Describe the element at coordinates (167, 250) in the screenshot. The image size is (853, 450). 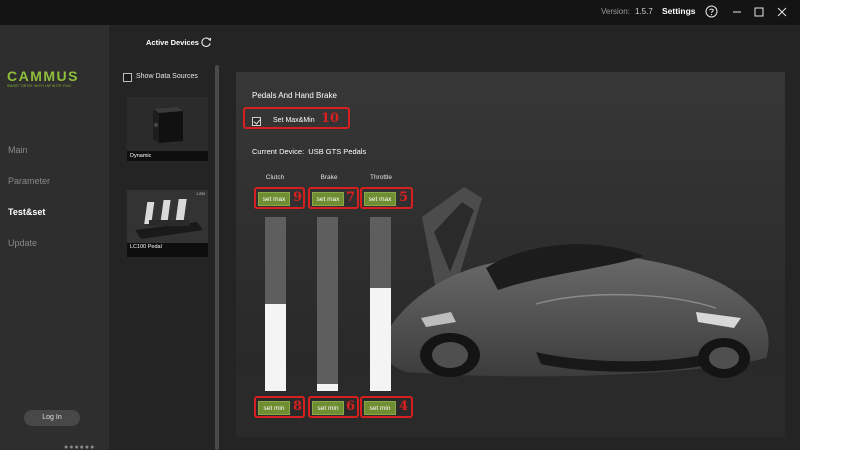
I see `device-name: LC100 Pedal` at that location.